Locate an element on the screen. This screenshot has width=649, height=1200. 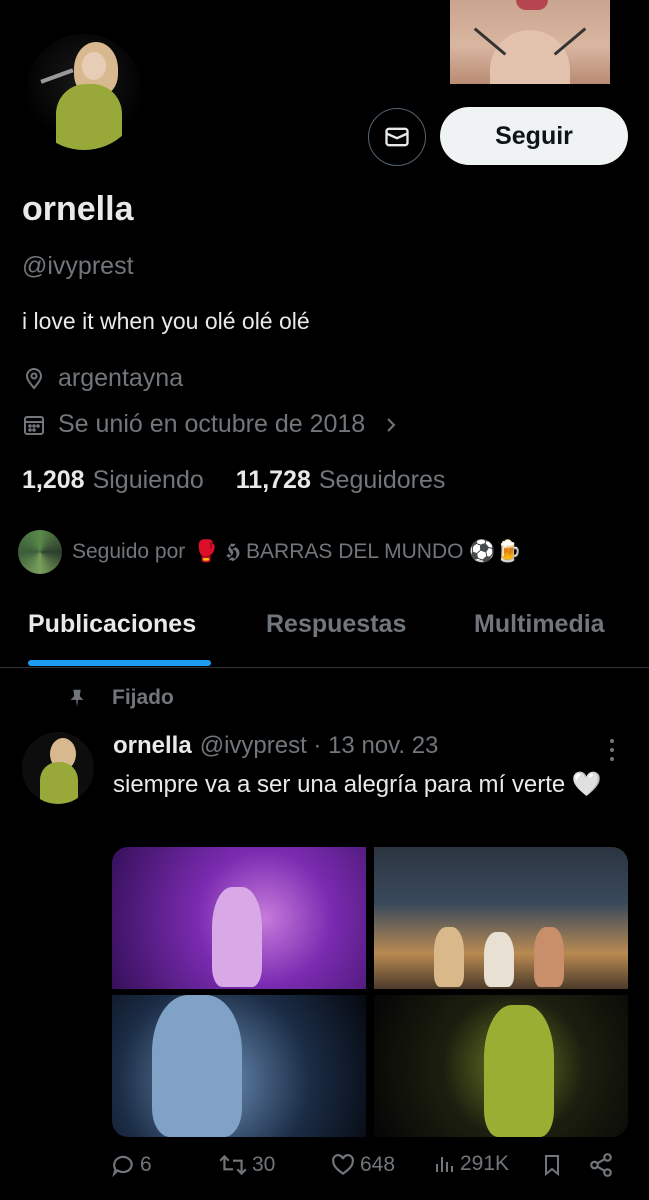
follow-stats: 1,208 Siguiendo 11,728 Seguidores is located at coordinates (249, 480).